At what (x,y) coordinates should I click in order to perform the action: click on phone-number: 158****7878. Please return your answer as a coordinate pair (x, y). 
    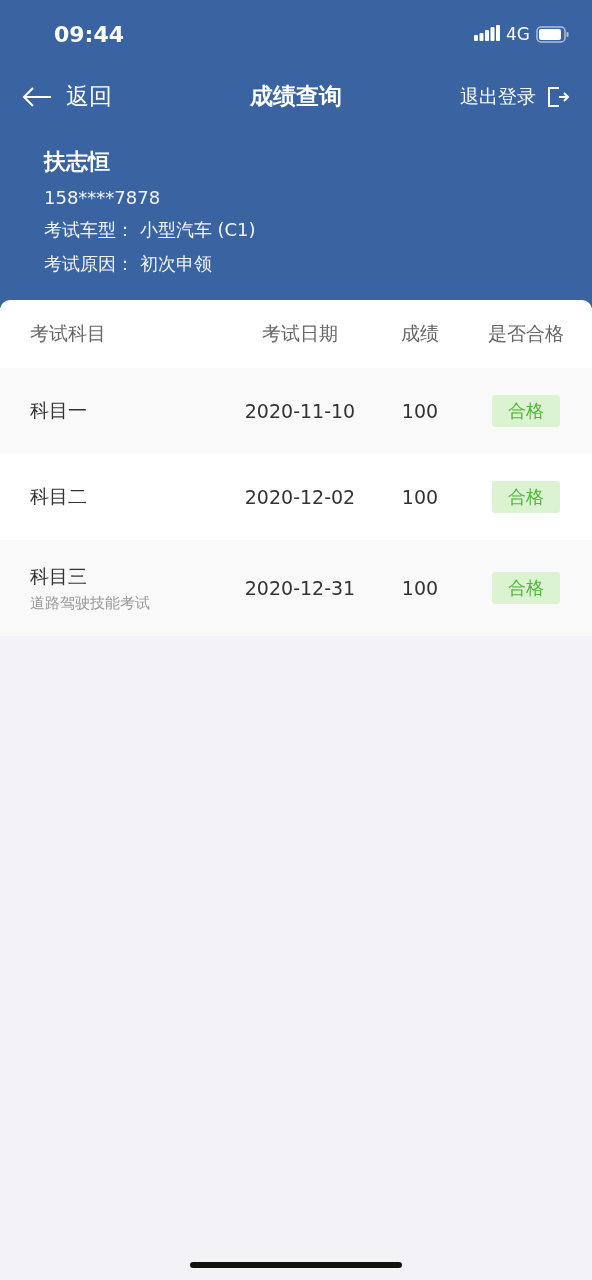
    Looking at the image, I should click on (103, 197).